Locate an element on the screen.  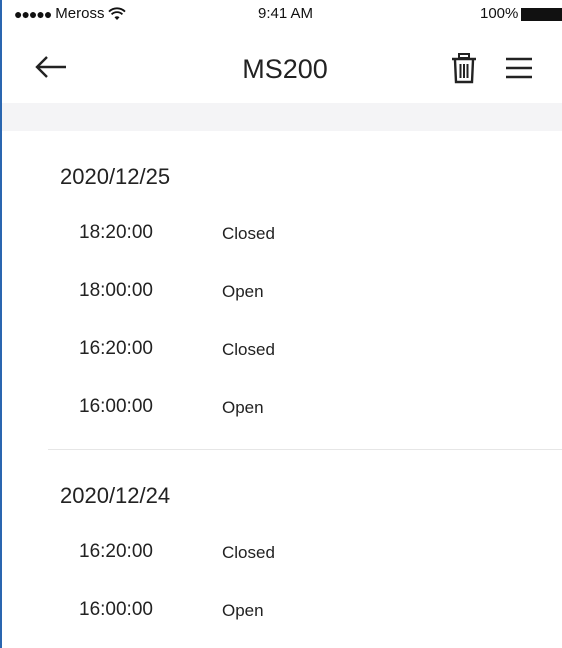
menu-icon is located at coordinates (519, 68).